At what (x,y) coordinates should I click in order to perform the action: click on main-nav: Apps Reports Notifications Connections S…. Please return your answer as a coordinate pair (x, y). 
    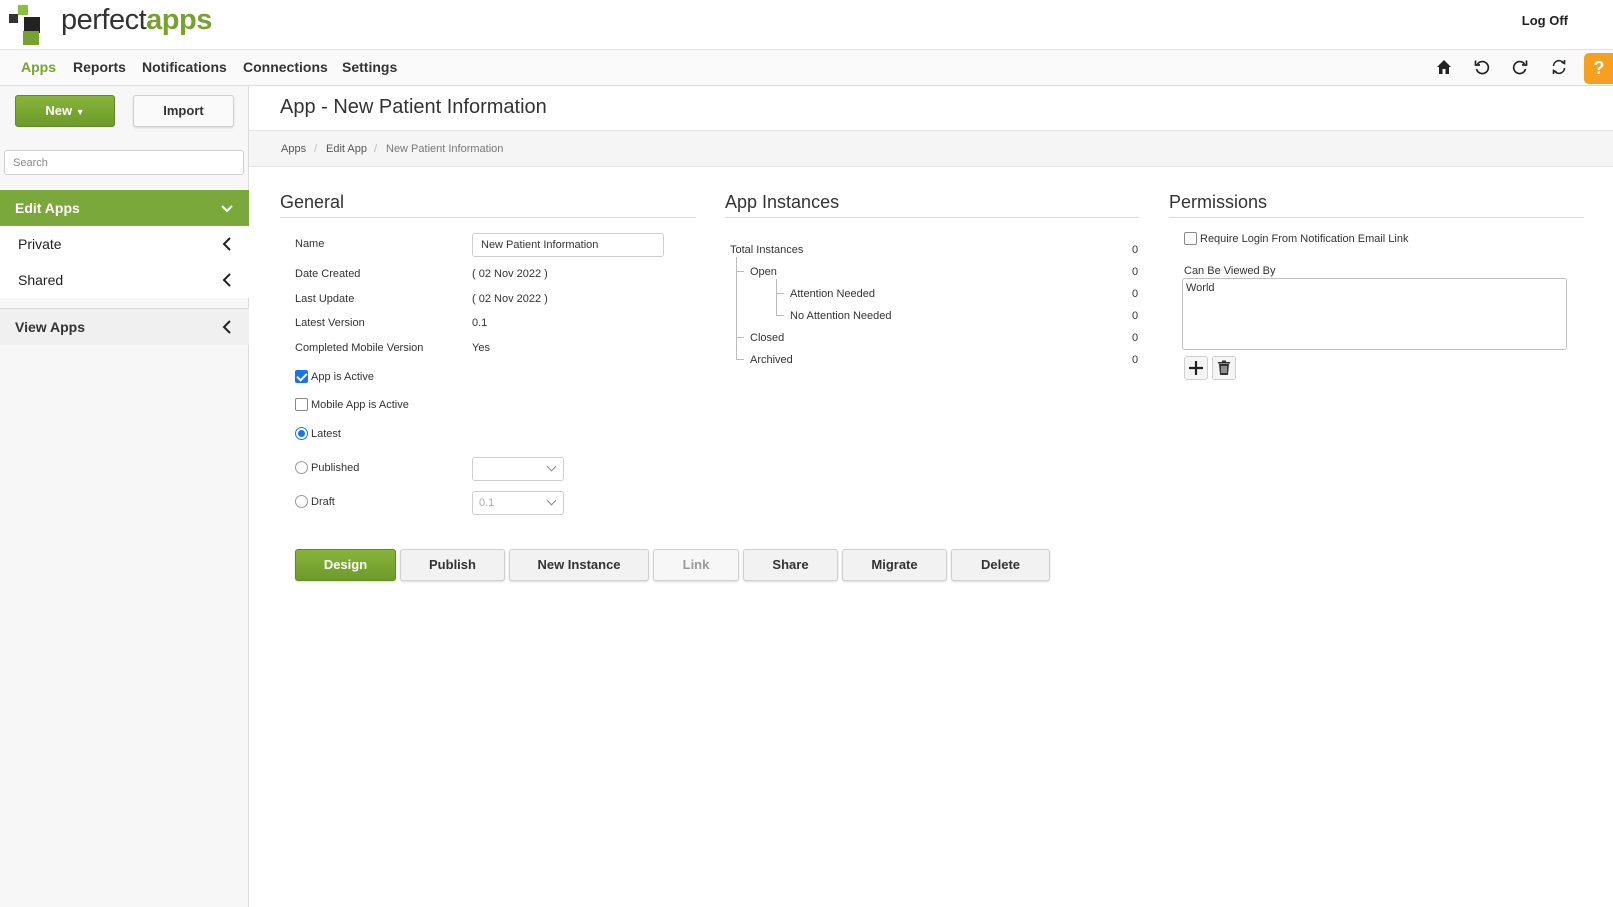
    Looking at the image, I should click on (806, 68).